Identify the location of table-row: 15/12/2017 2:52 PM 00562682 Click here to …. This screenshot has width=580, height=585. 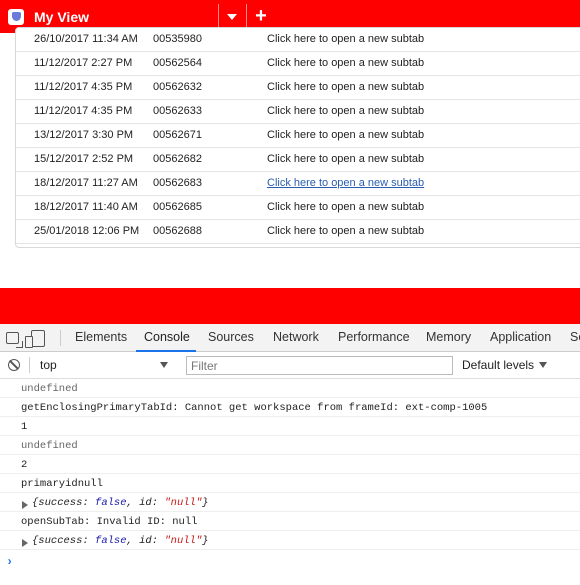
(298, 160).